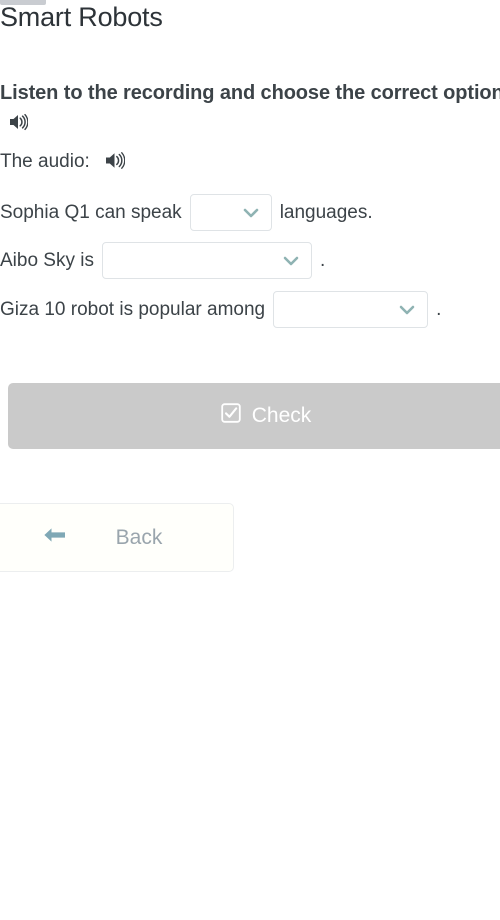 The image size is (500, 920). I want to click on audio-row: The audio:, so click(63, 163).